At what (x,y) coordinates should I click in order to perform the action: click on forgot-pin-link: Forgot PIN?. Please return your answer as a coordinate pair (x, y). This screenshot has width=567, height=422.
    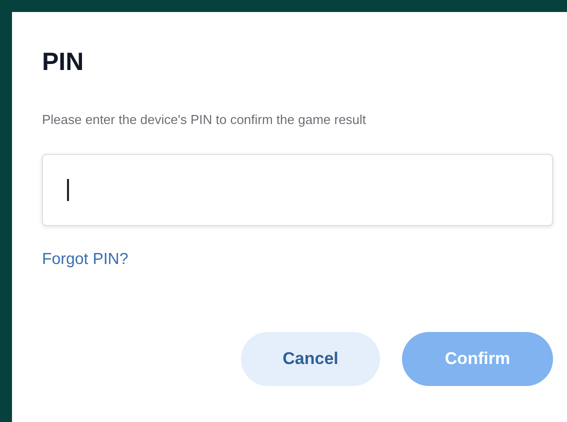
    Looking at the image, I should click on (85, 260).